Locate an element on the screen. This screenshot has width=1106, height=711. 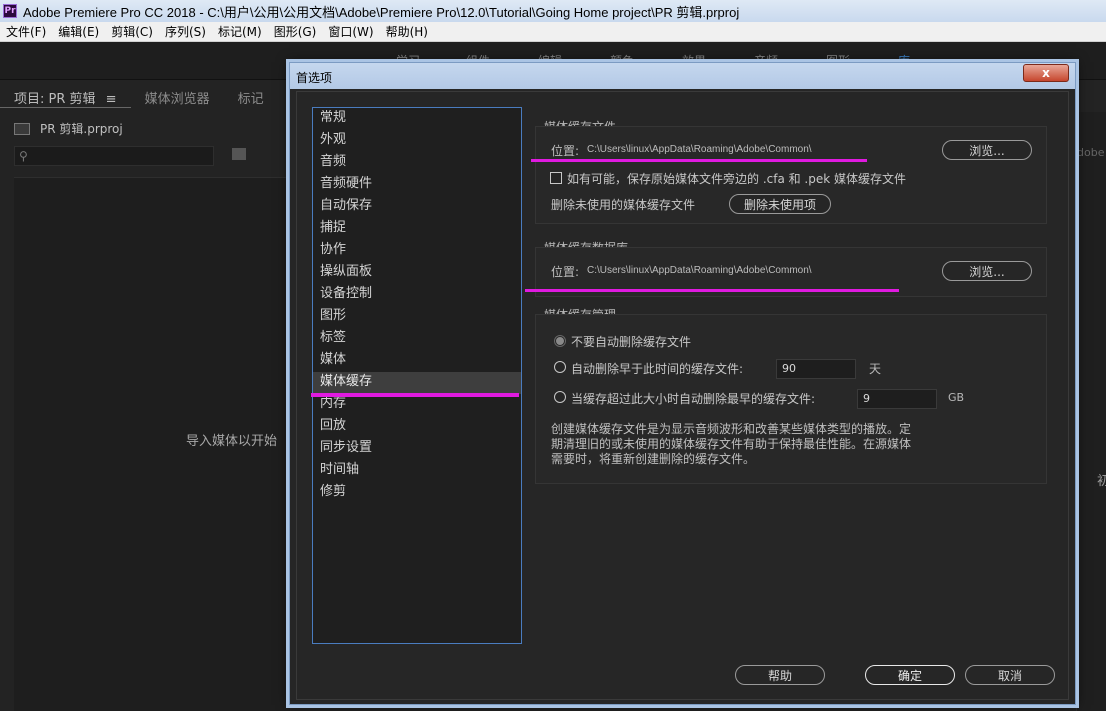
days-unit-label: 天 is located at coordinates (875, 369).